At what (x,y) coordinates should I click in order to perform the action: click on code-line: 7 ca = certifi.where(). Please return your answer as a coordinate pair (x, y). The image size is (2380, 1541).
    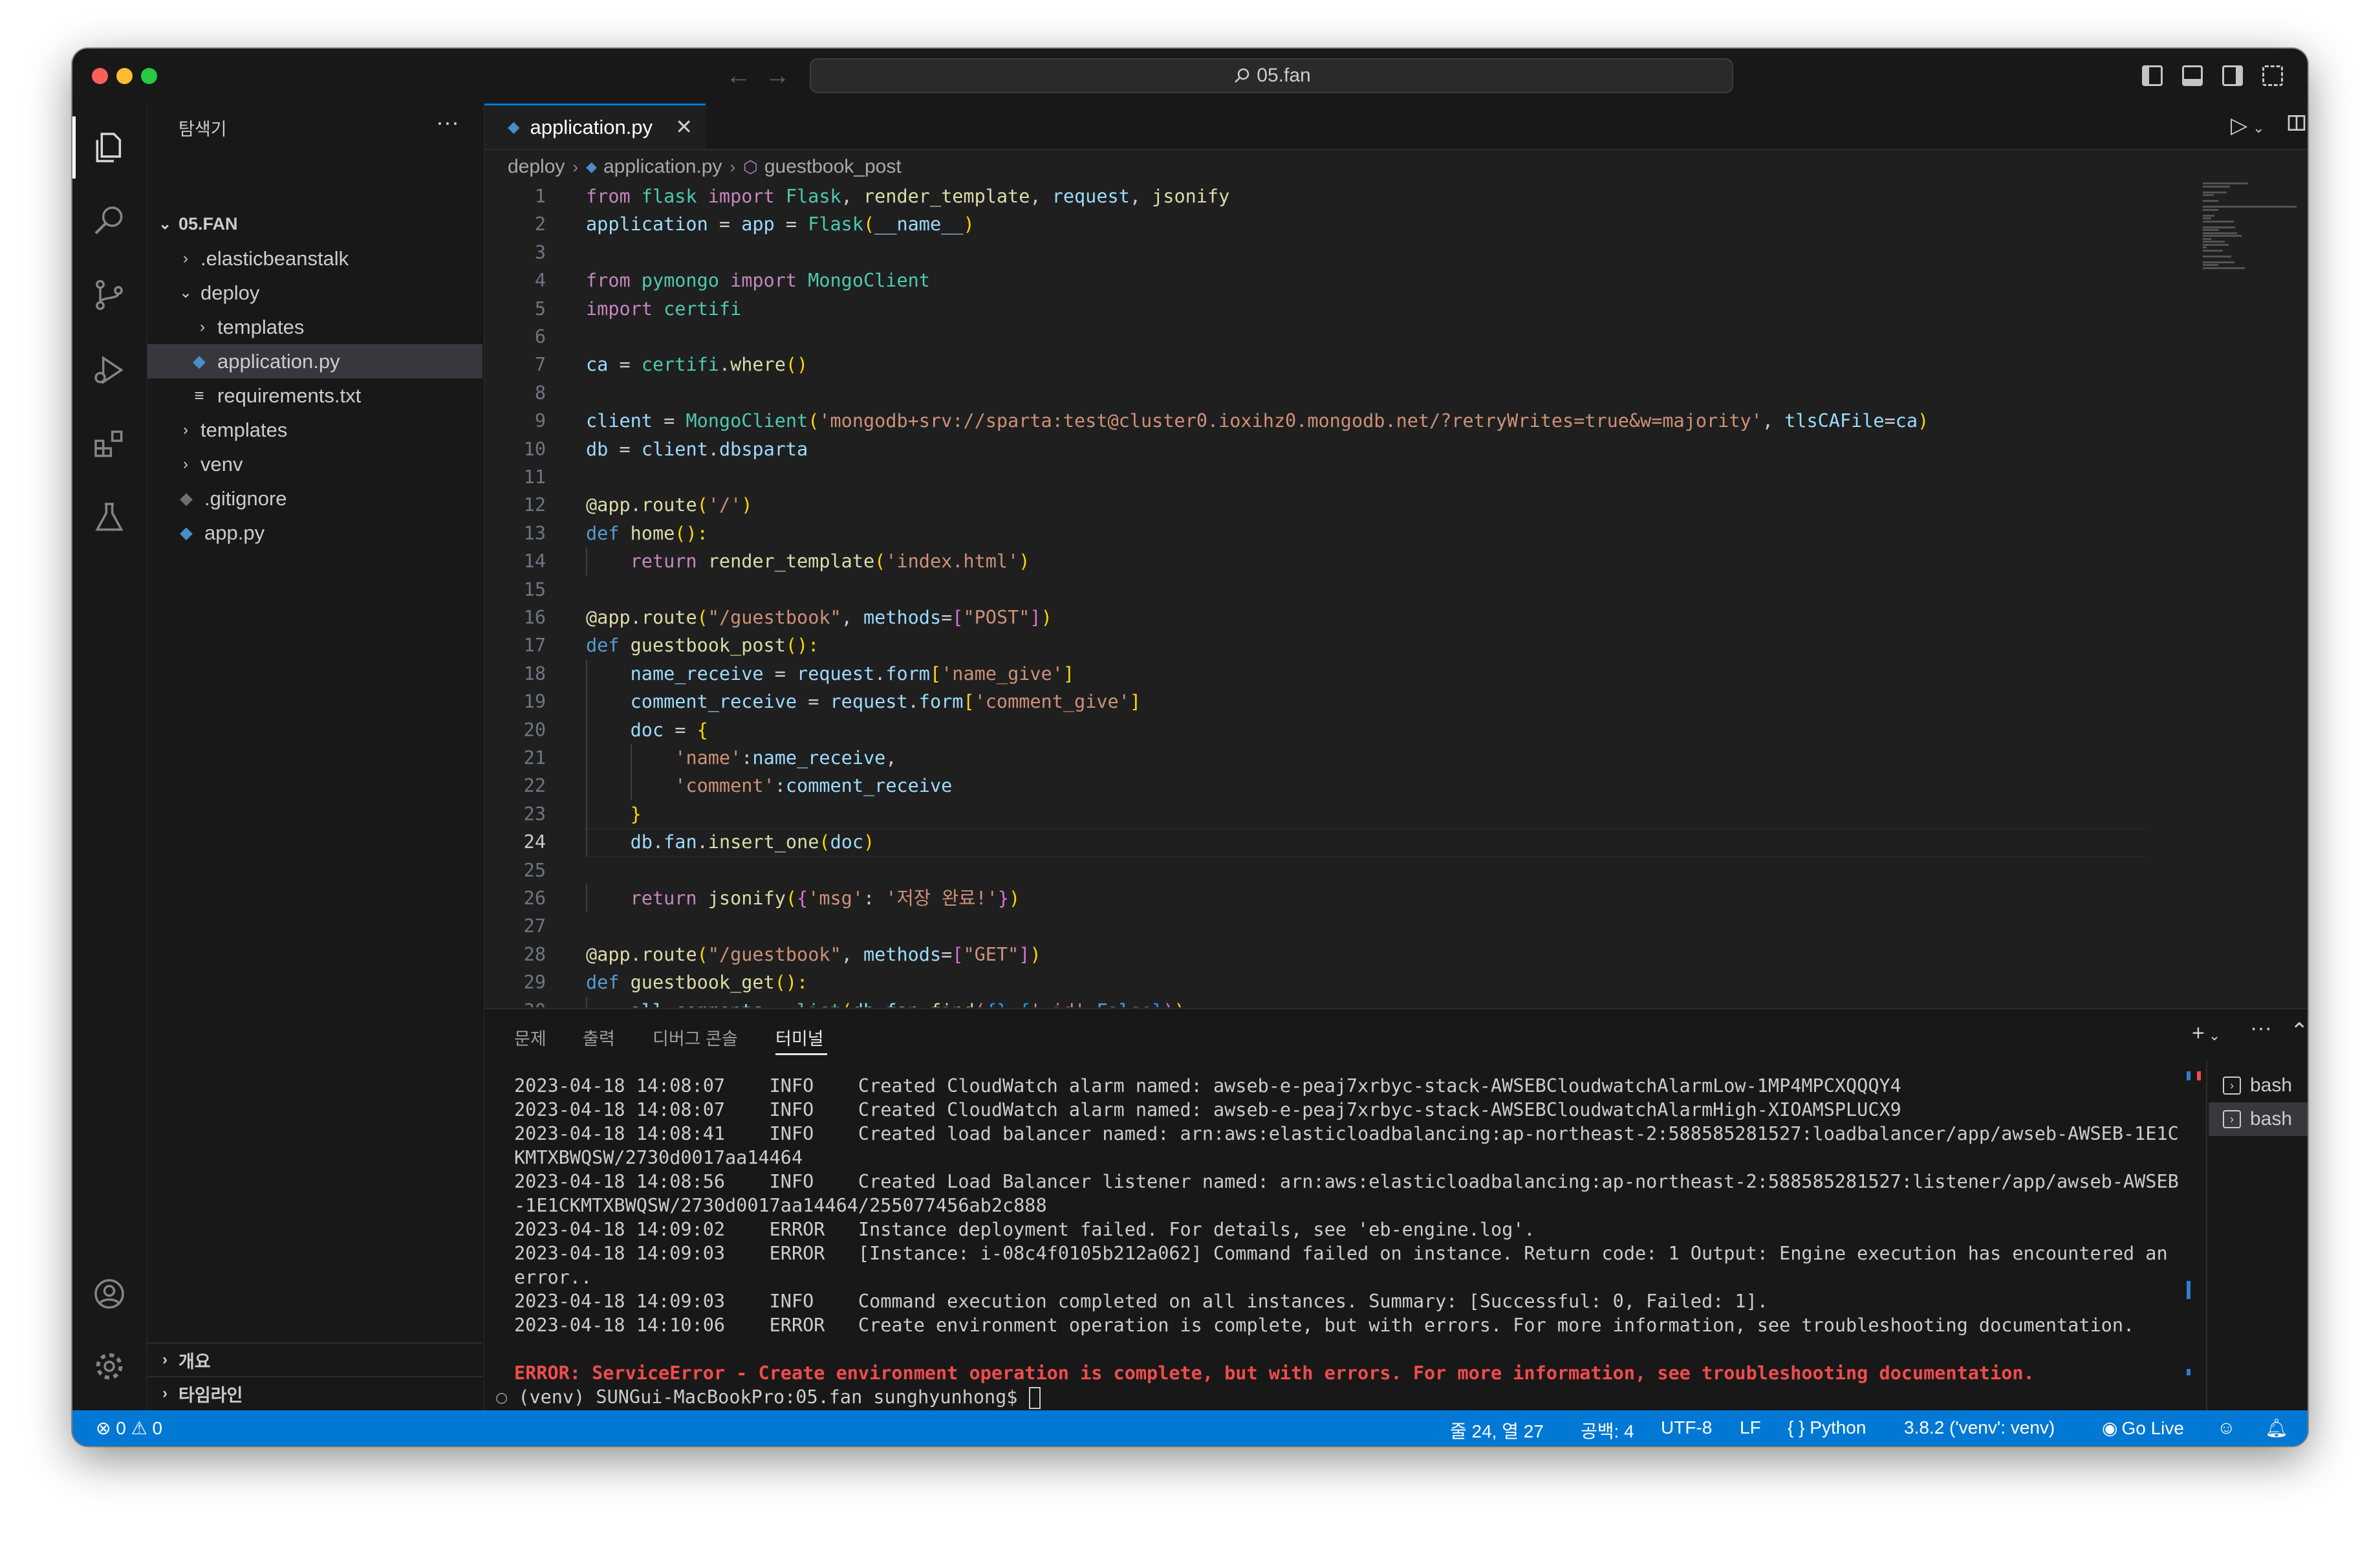
    Looking at the image, I should click on (1315, 364).